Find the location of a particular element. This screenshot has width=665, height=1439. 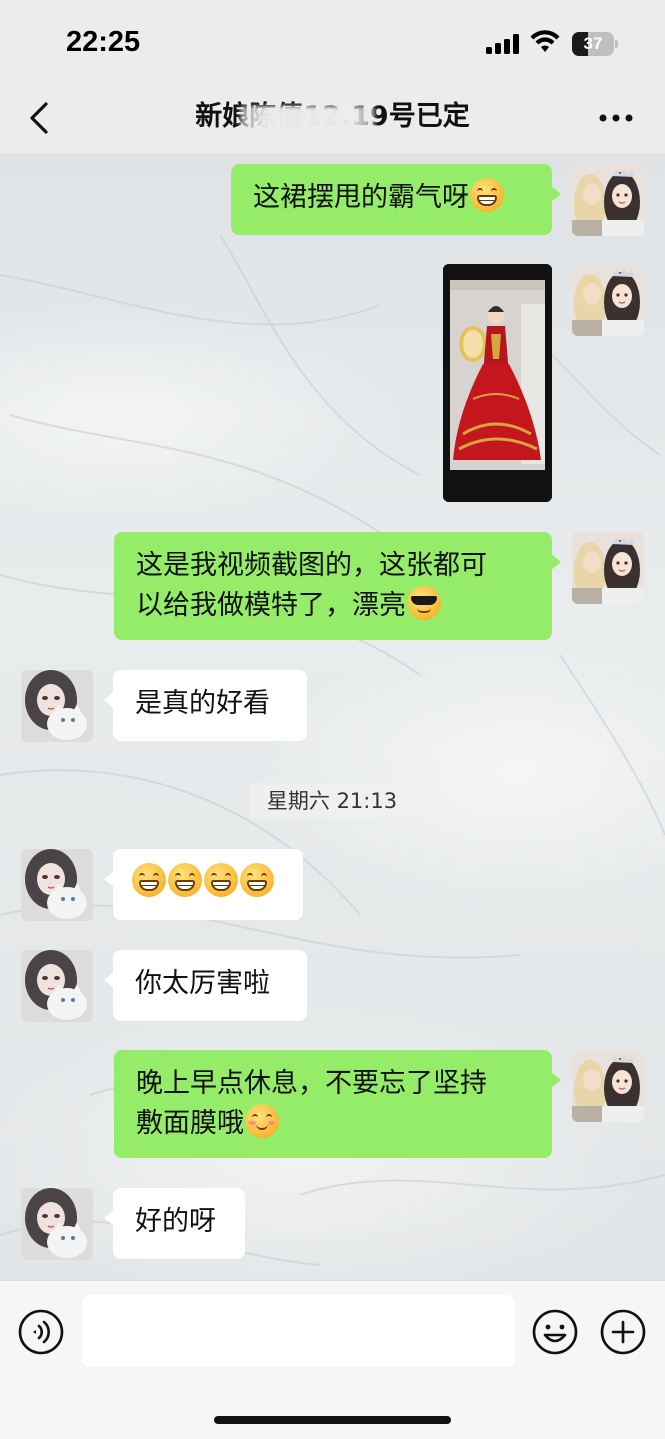

battery-icon: 37 is located at coordinates (595, 44).